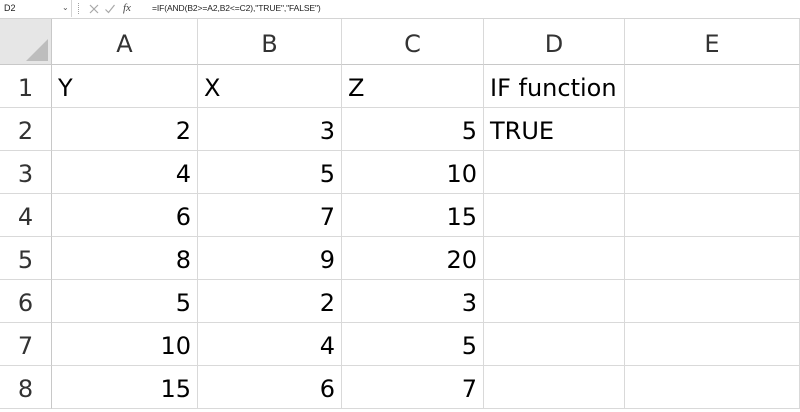 This screenshot has height=412, width=800. Describe the element at coordinates (270, 344) in the screenshot. I see `cell-b7: 4` at that location.